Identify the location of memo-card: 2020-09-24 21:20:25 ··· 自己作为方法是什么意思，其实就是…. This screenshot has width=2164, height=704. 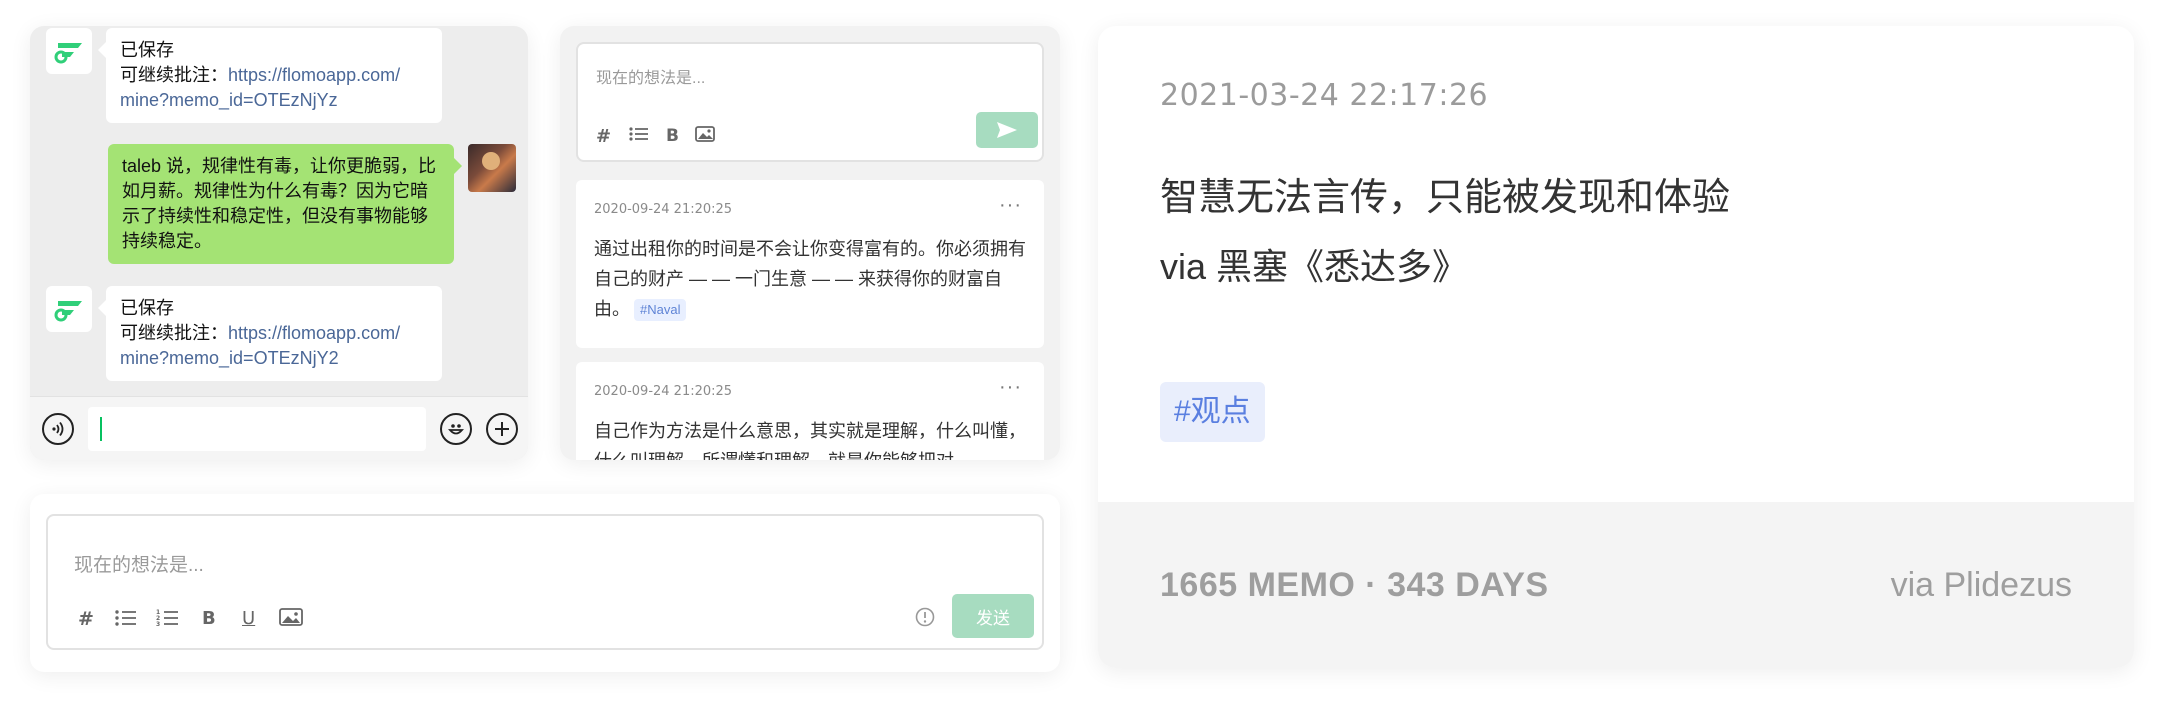
(810, 411).